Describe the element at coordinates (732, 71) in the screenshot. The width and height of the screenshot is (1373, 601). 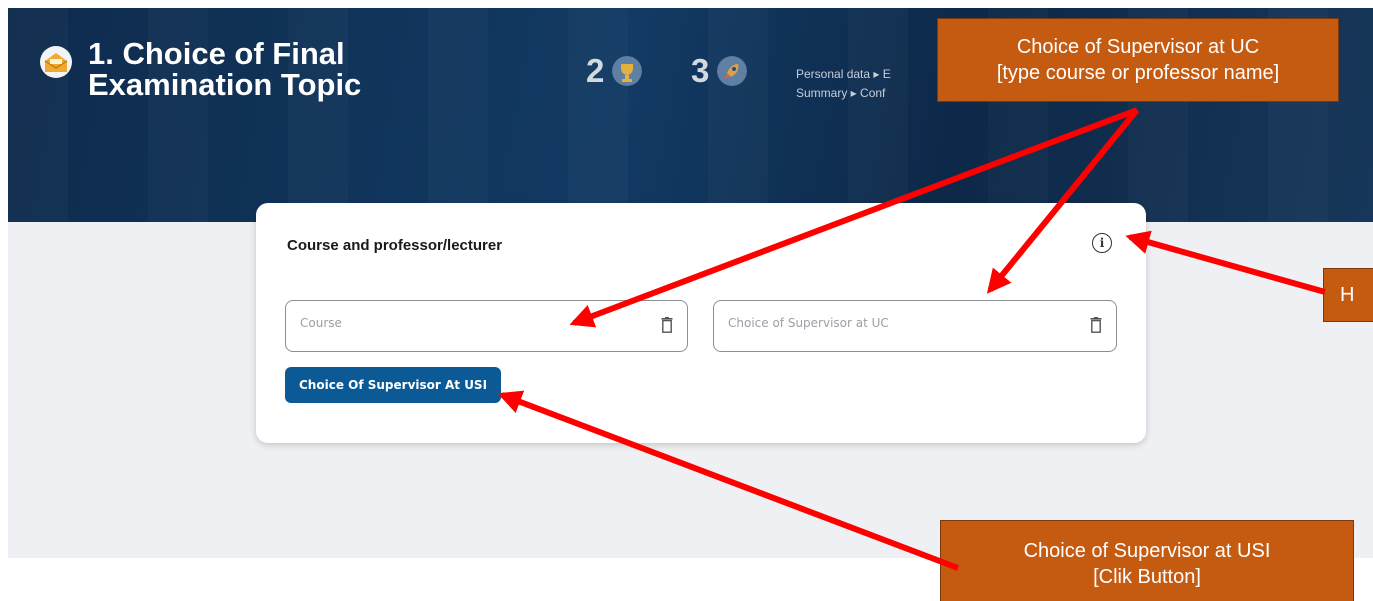
I see `rocket-icon` at that location.